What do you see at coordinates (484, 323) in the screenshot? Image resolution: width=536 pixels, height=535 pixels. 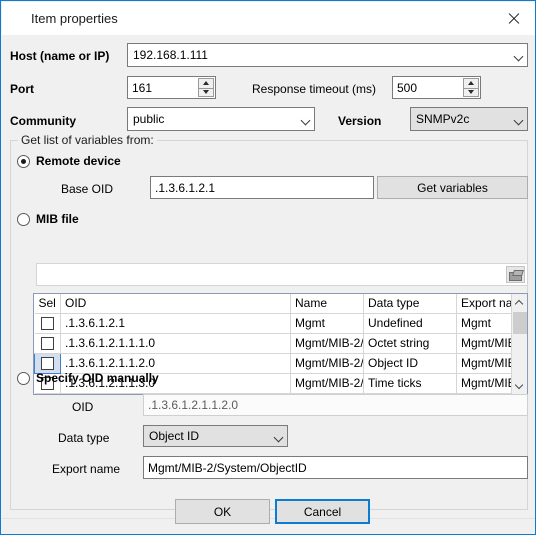 I see `cell-export-name: Mgmt` at bounding box center [484, 323].